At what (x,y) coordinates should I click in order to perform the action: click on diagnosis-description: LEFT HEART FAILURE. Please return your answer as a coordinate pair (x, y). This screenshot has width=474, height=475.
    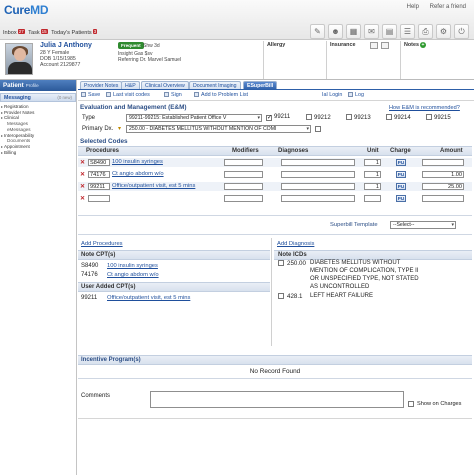
    Looking at the image, I should click on (342, 296).